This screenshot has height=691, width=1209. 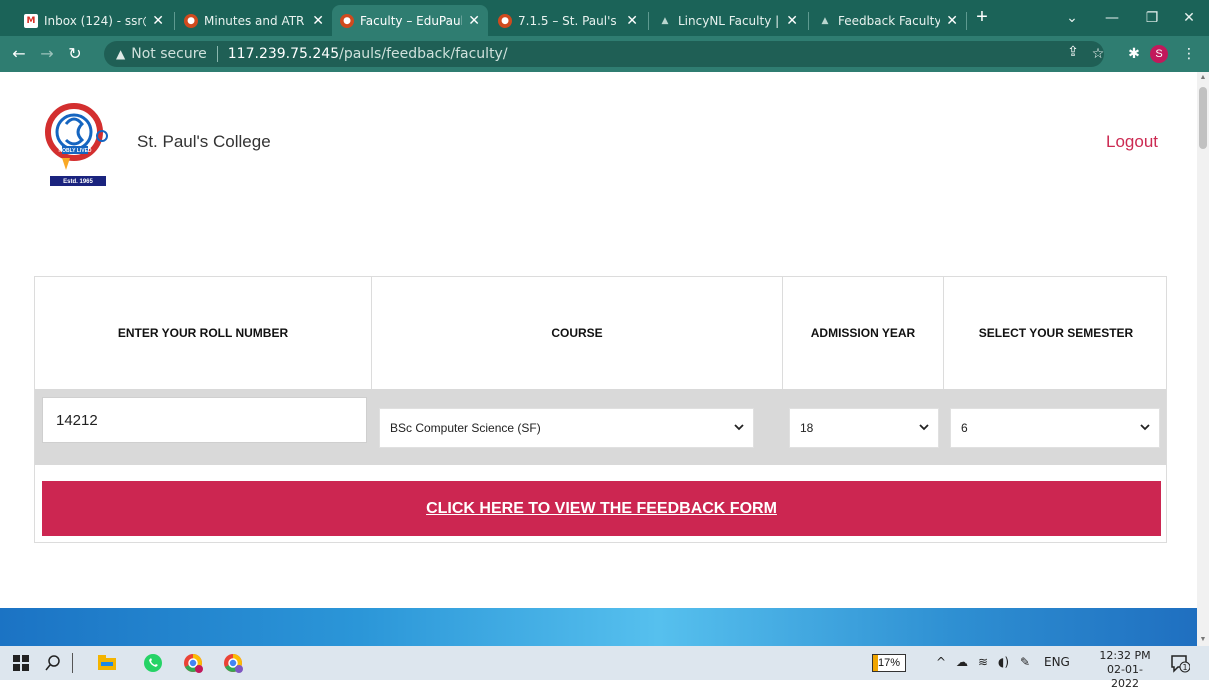 What do you see at coordinates (598, 627) in the screenshot?
I see `footer-banner` at bounding box center [598, 627].